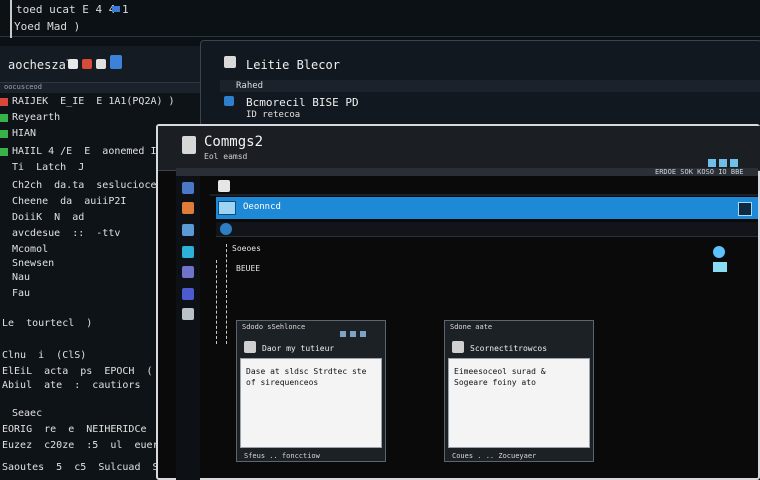  I want to click on main-window-title: Commgs2, so click(234, 142).